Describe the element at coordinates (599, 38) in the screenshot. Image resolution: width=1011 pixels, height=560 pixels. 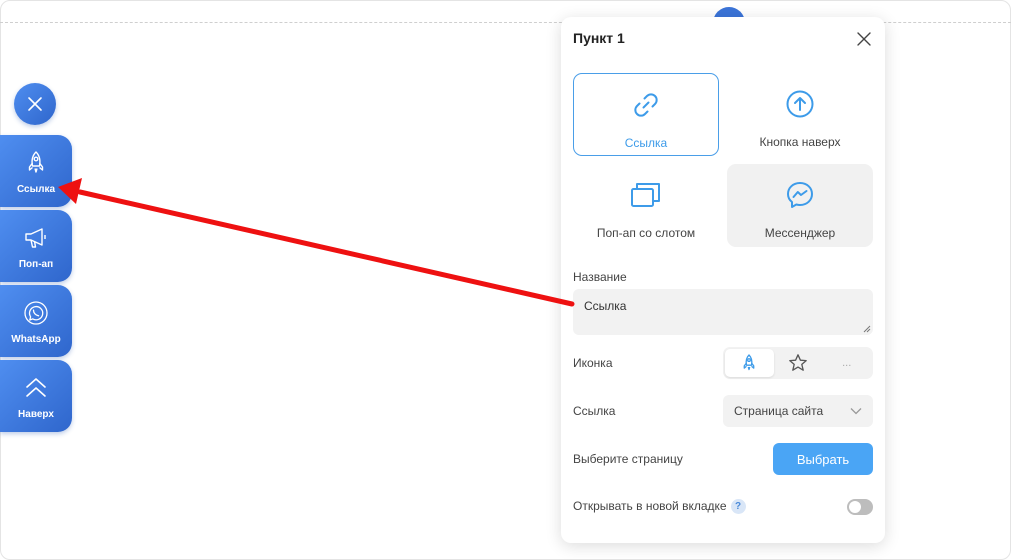
I see `panel-title: Пункт 1` at that location.